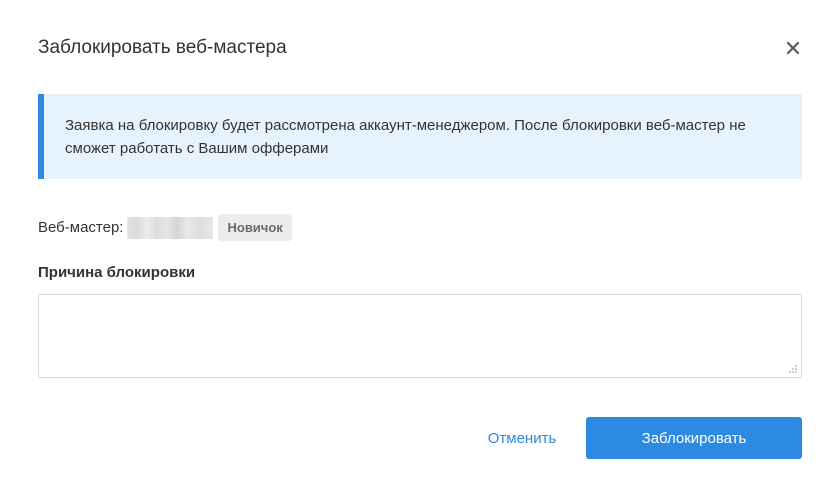 The width and height of the screenshot is (836, 492). What do you see at coordinates (694, 438) in the screenshot?
I see `block-button: Заблокировать` at bounding box center [694, 438].